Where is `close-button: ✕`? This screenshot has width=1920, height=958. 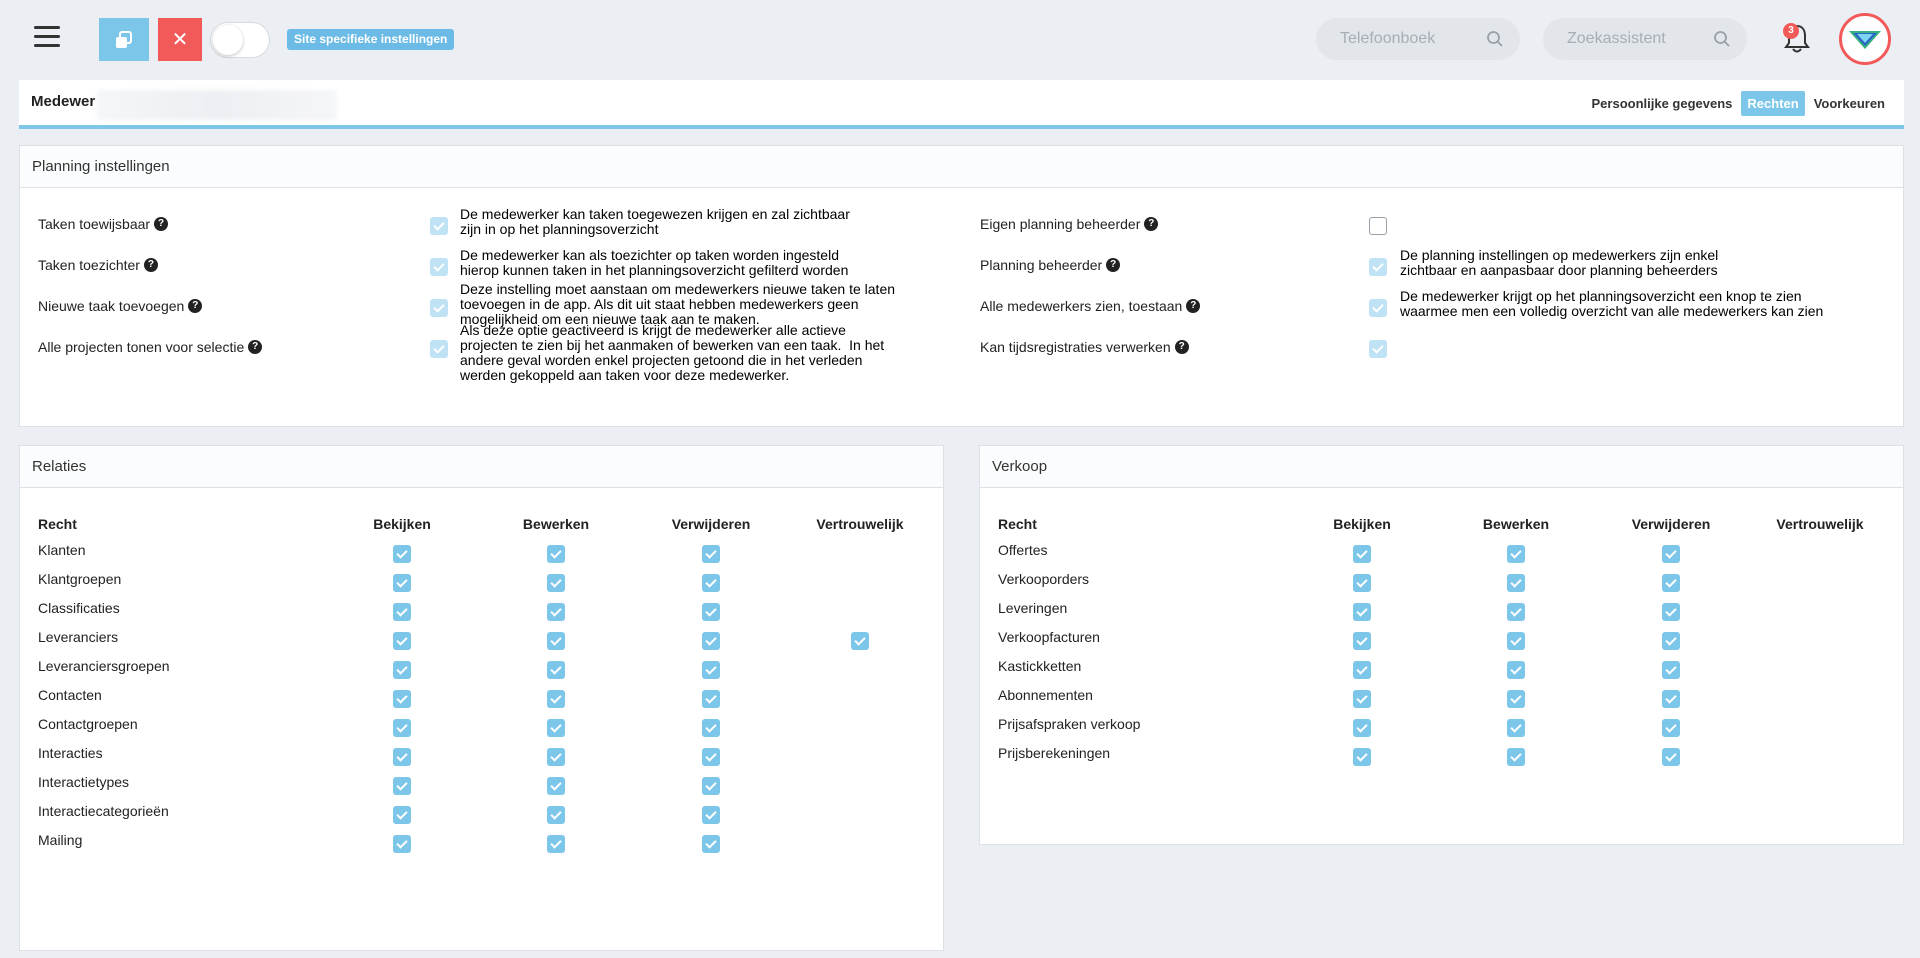 close-button: ✕ is located at coordinates (180, 39).